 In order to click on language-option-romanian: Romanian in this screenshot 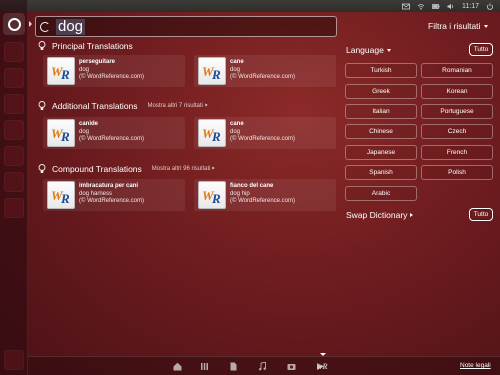, I will do `click(457, 70)`.